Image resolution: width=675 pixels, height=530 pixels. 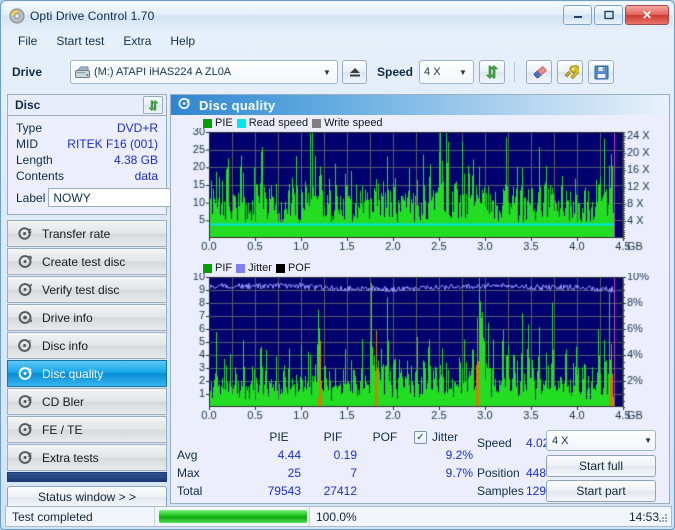 I want to click on menu-item-help: Help, so click(x=182, y=41).